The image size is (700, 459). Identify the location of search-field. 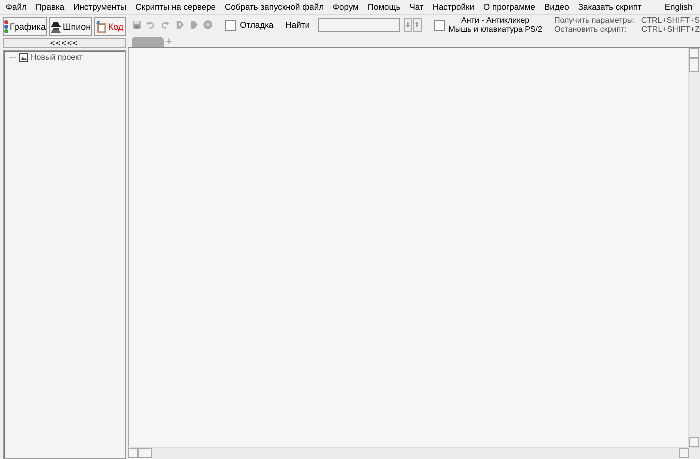
(359, 25).